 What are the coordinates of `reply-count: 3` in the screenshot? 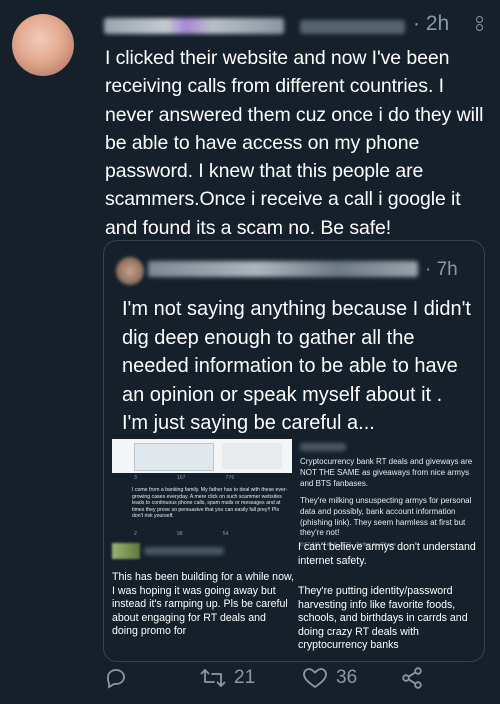 It's located at (135, 478).